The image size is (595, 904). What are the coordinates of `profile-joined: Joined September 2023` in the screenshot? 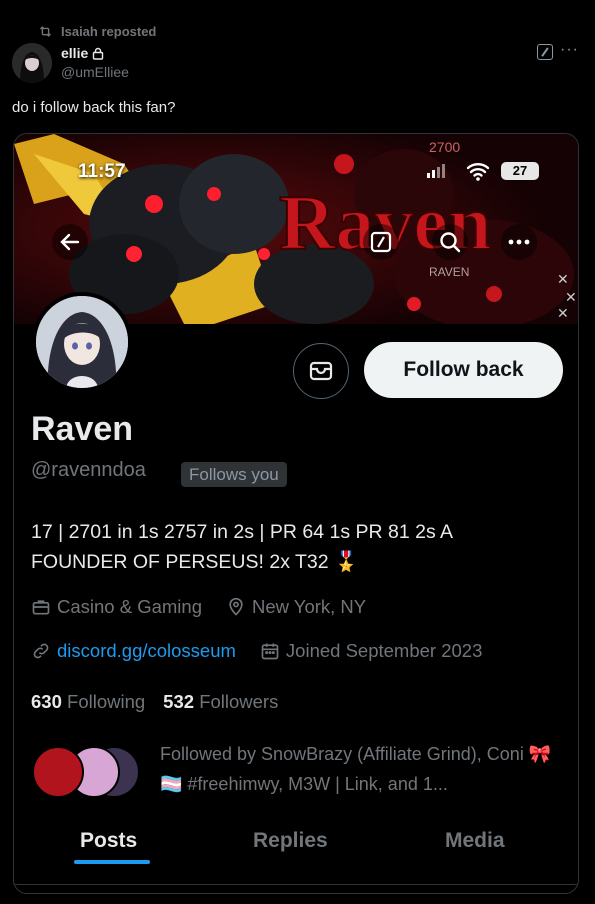 It's located at (384, 650).